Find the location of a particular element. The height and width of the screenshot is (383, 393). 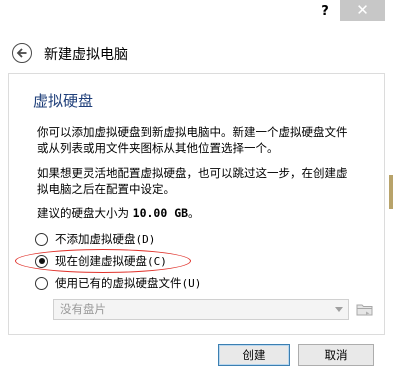

option-no-disk: 不添加虚拟硬盘 (D) is located at coordinates (95, 239).